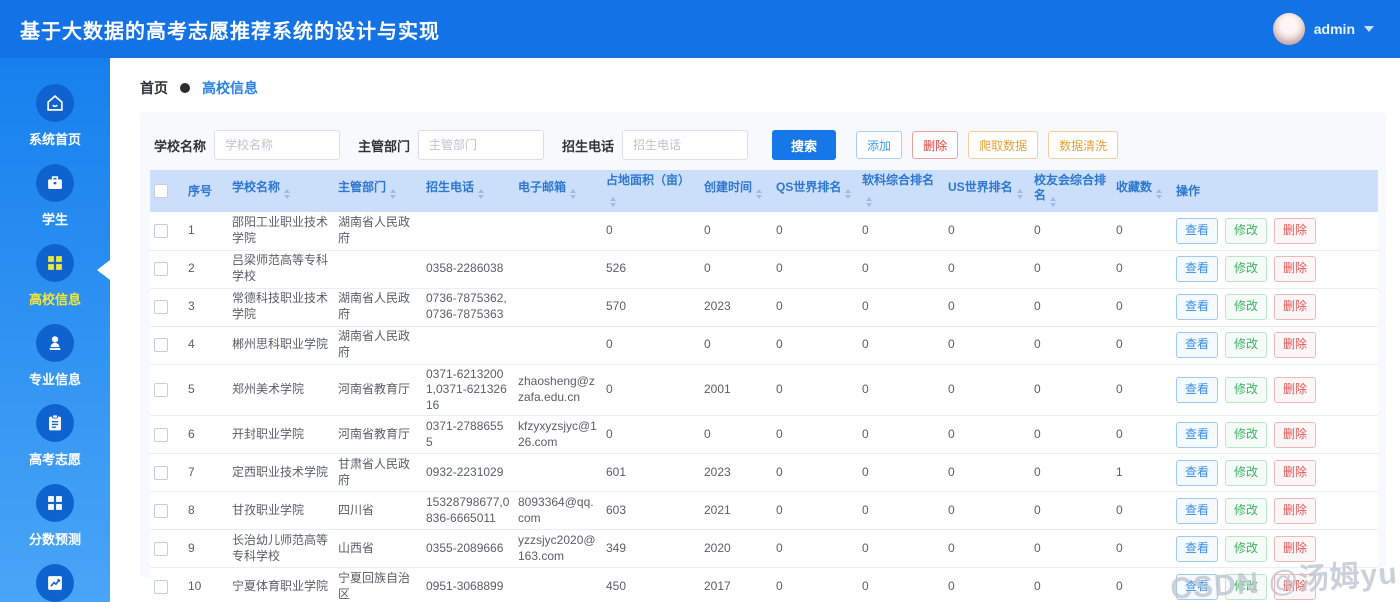  Describe the element at coordinates (161, 191) in the screenshot. I see `select-all-checkbox` at that location.